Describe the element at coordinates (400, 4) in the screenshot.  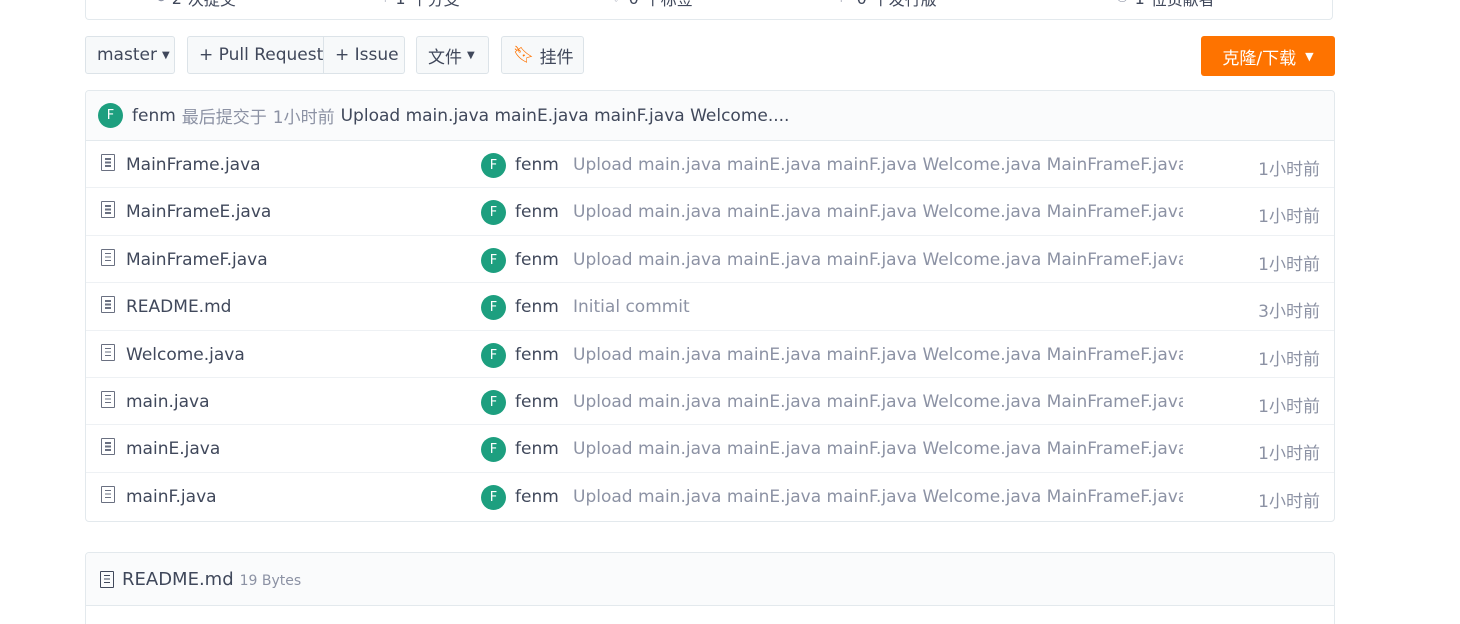
I see `stat-branches-value: 1` at that location.